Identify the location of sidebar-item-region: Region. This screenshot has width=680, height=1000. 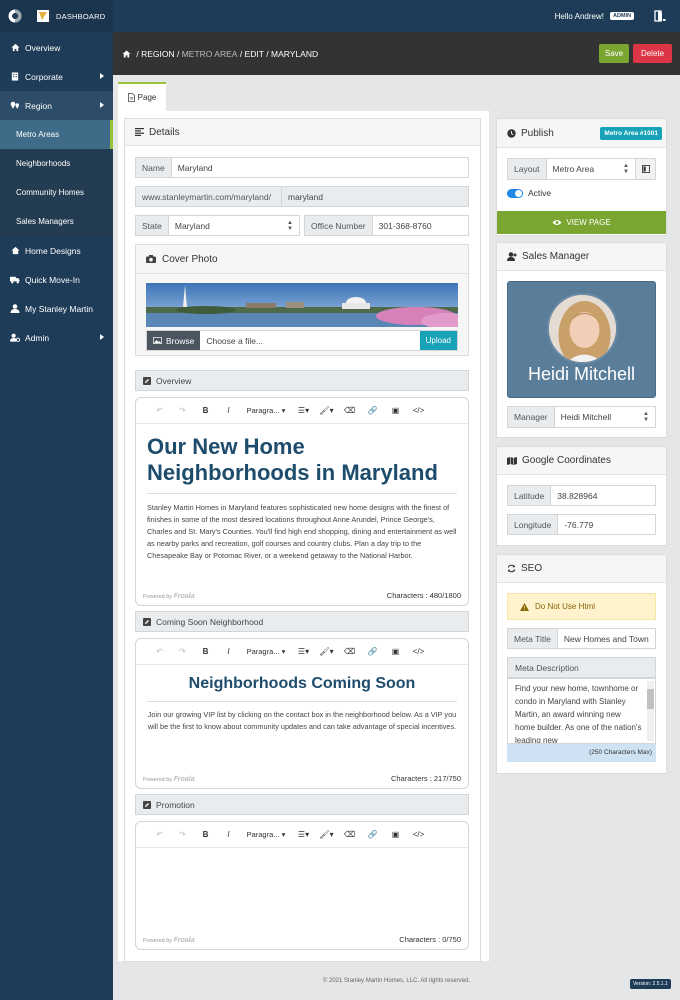
(56, 105).